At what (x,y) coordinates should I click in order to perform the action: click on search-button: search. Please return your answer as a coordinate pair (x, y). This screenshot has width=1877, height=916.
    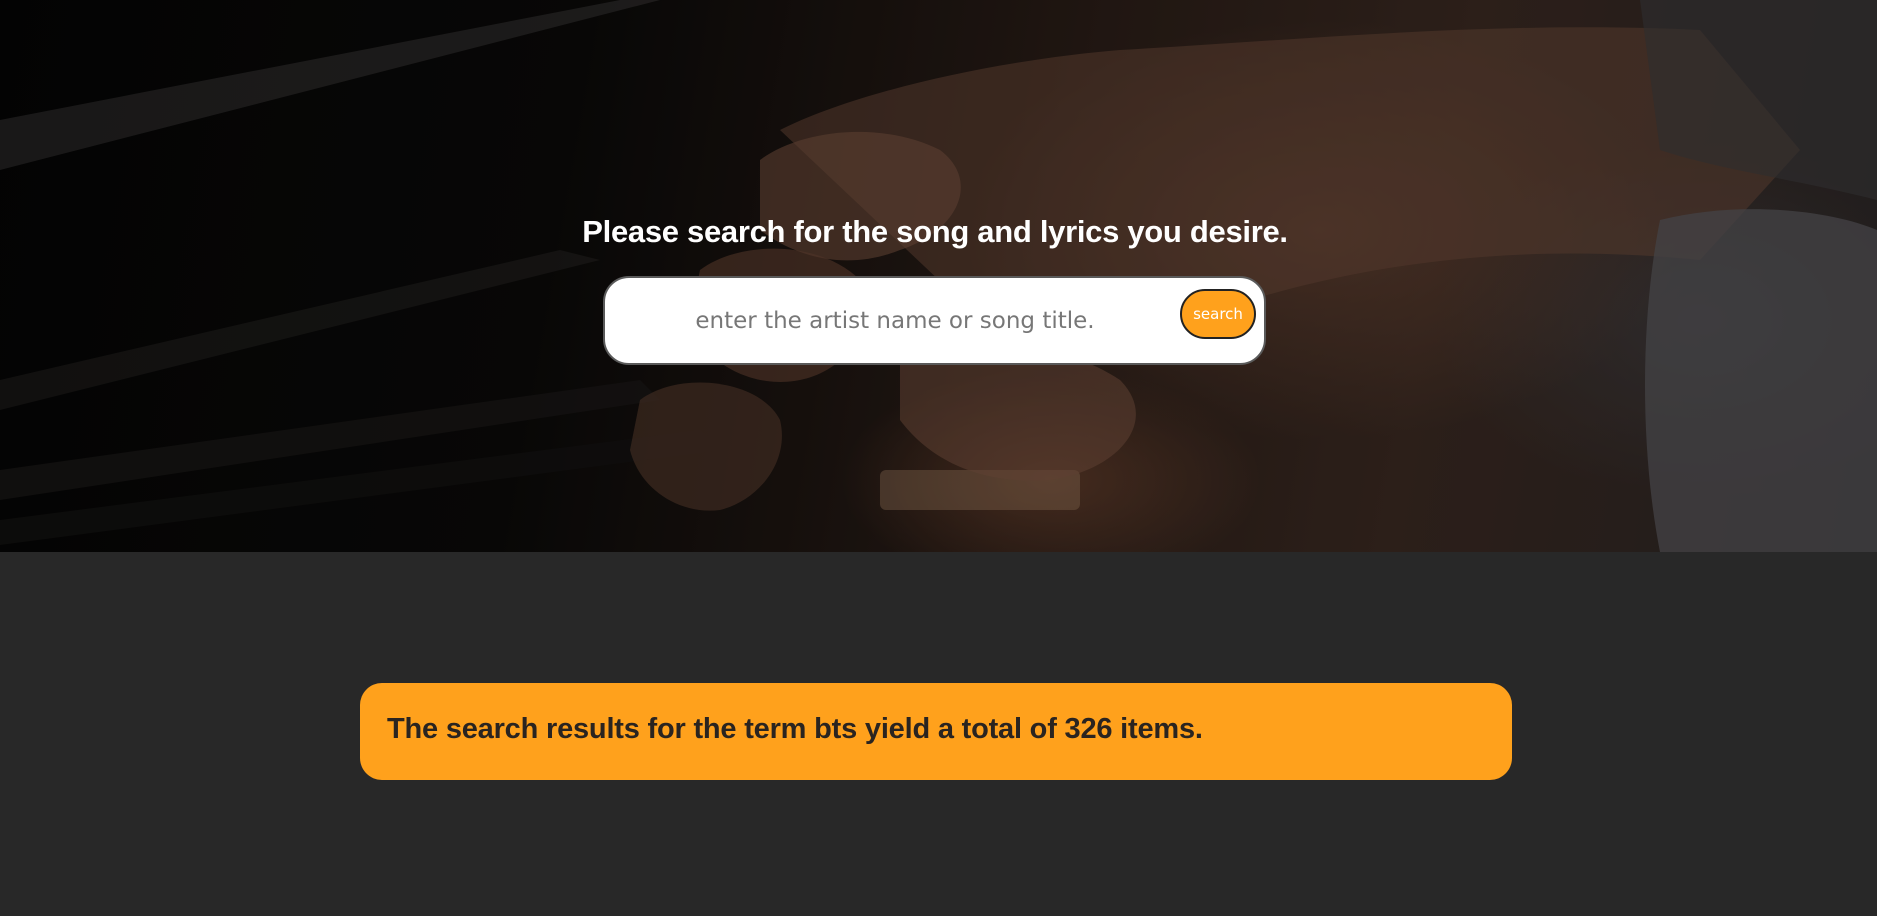
    Looking at the image, I should click on (1218, 314).